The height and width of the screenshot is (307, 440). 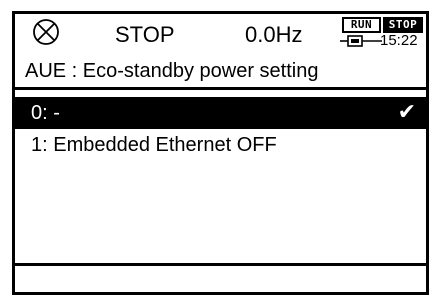 What do you see at coordinates (45, 113) in the screenshot?
I see `option-label: 0: -` at bounding box center [45, 113].